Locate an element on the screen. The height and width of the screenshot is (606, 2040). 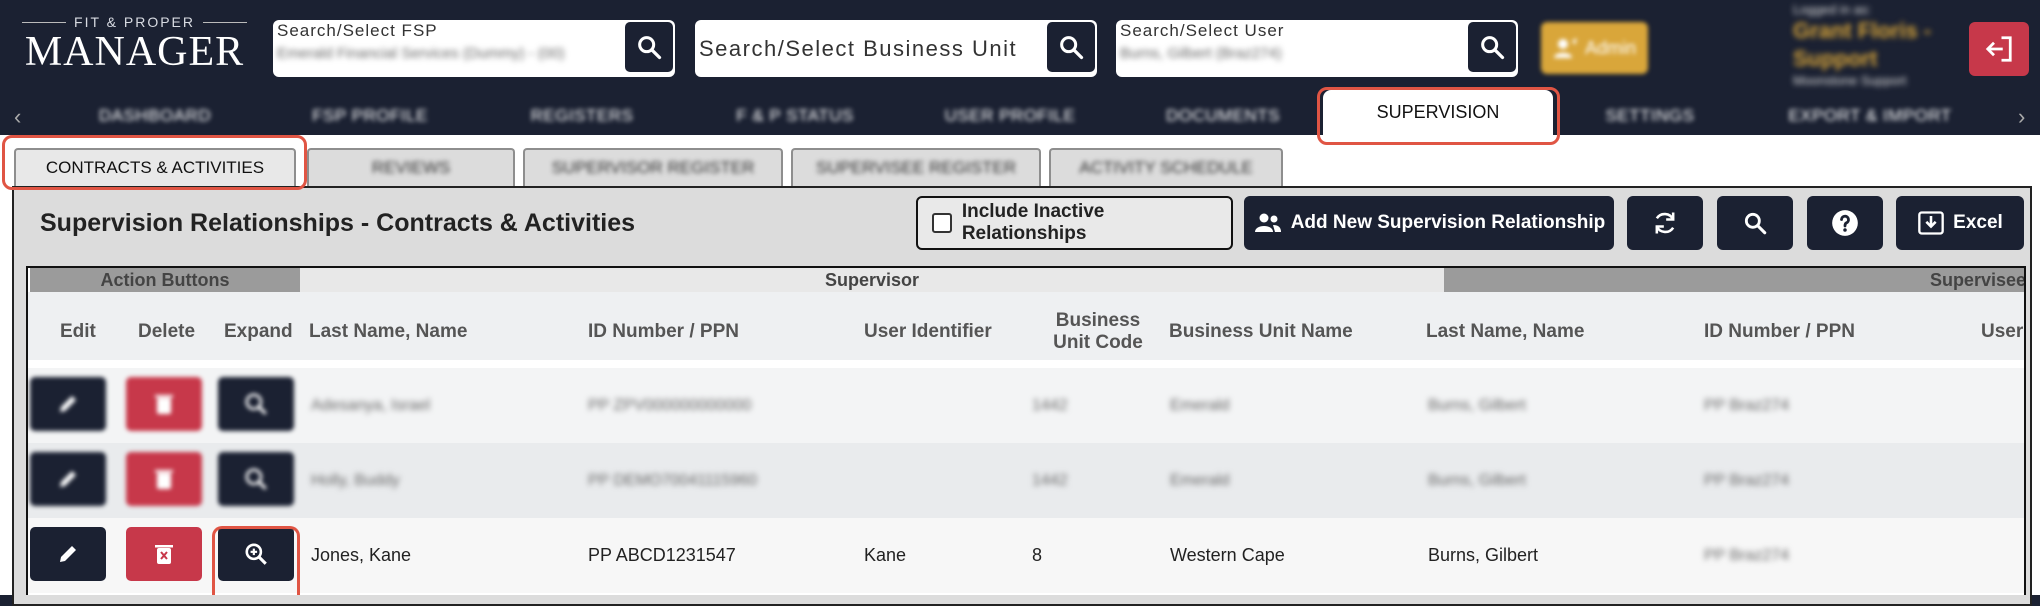
logged-in-name-line2: Support is located at coordinates (1835, 58).